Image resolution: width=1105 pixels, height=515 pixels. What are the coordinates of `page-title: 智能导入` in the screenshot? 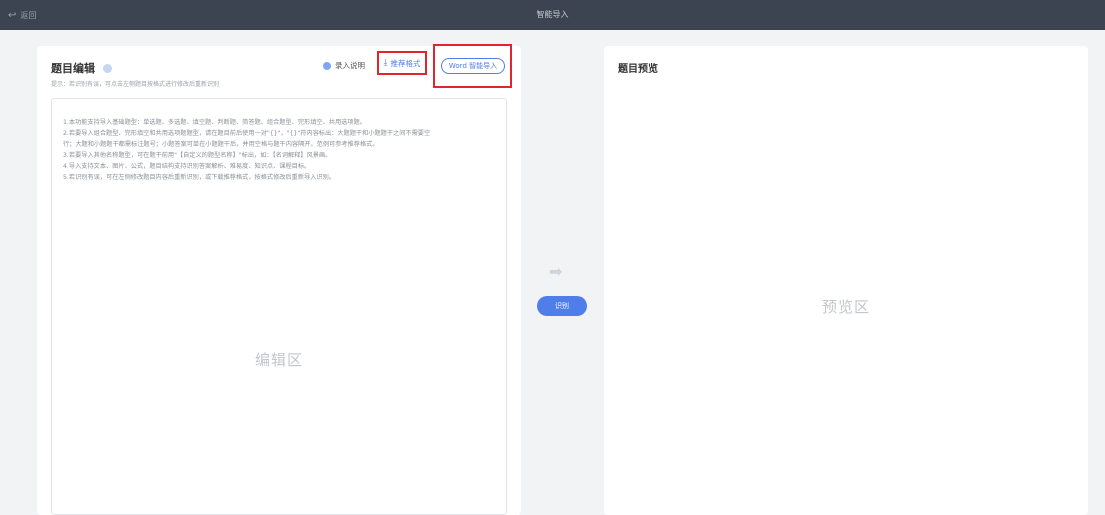 It's located at (552, 14).